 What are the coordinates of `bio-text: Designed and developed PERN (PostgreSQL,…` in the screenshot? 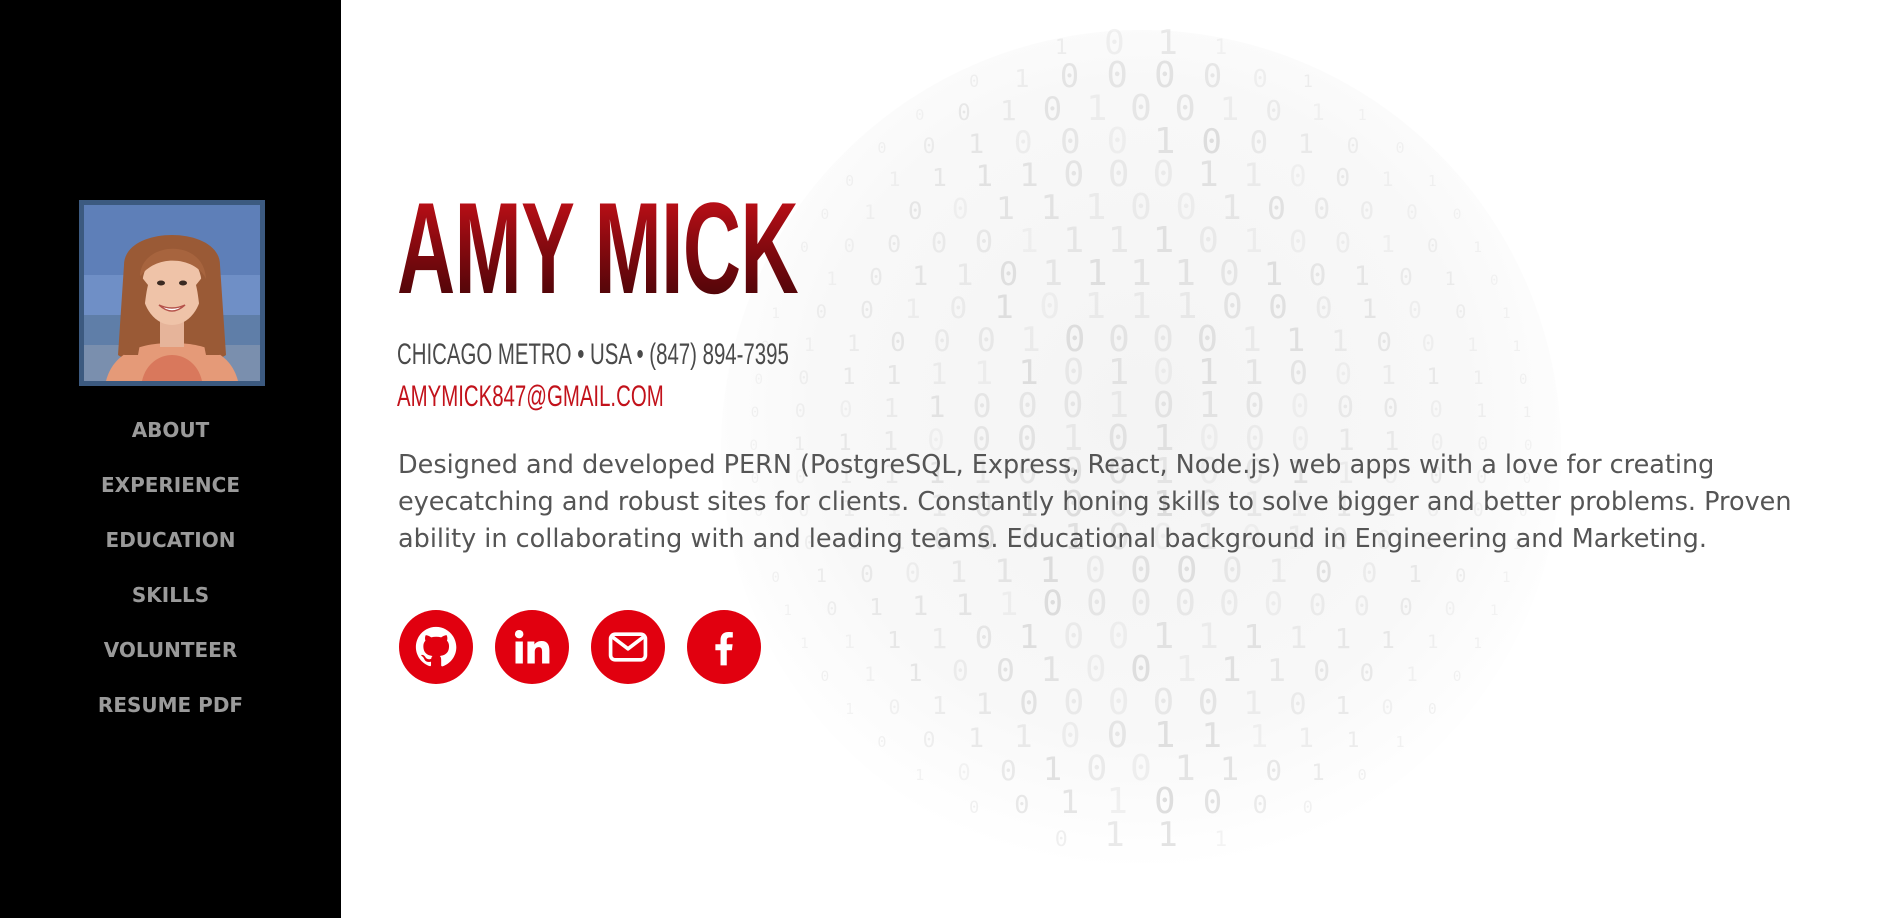 It's located at (1095, 502).